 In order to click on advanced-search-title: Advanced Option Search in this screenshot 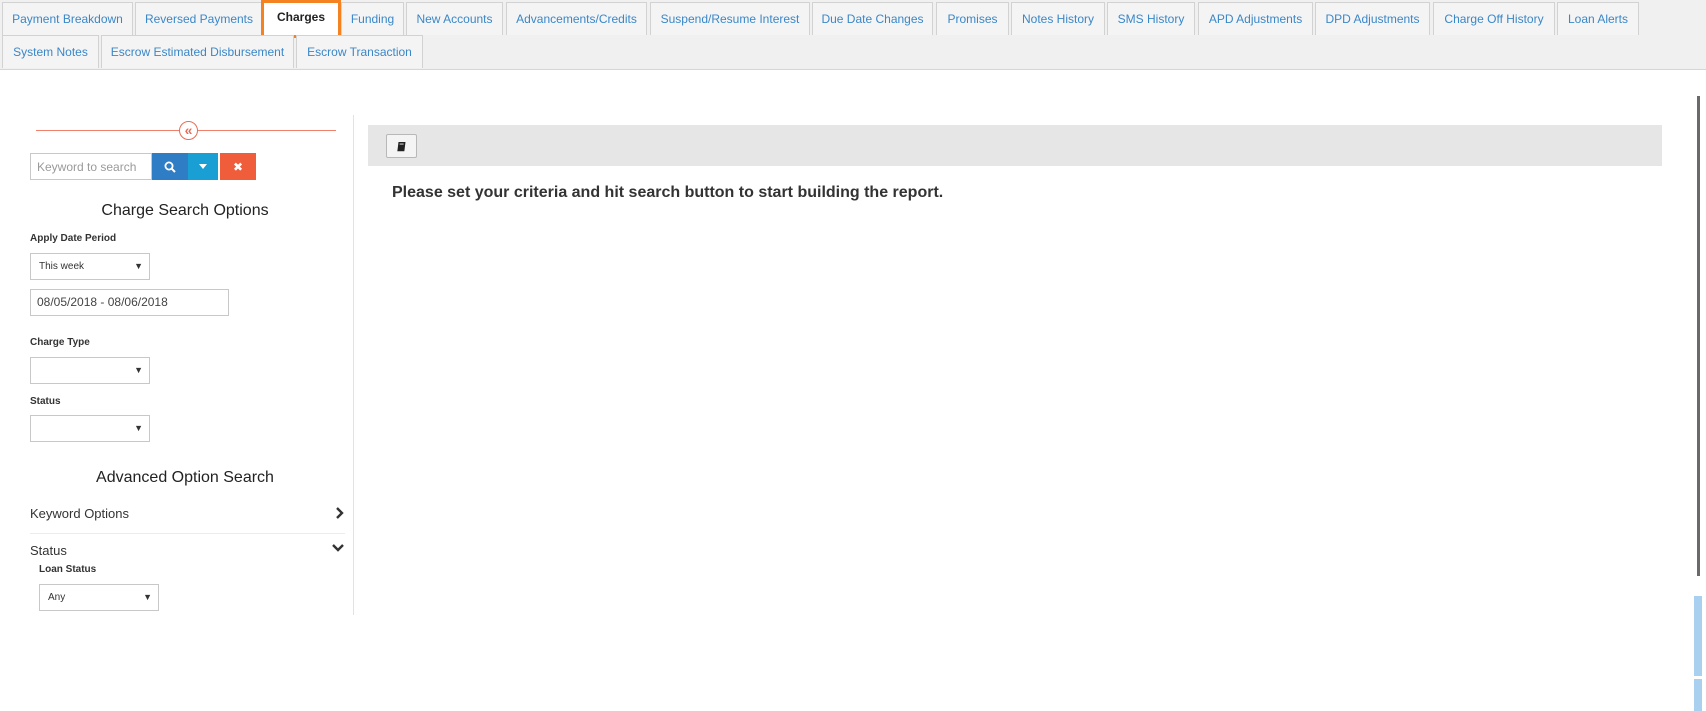, I will do `click(185, 477)`.